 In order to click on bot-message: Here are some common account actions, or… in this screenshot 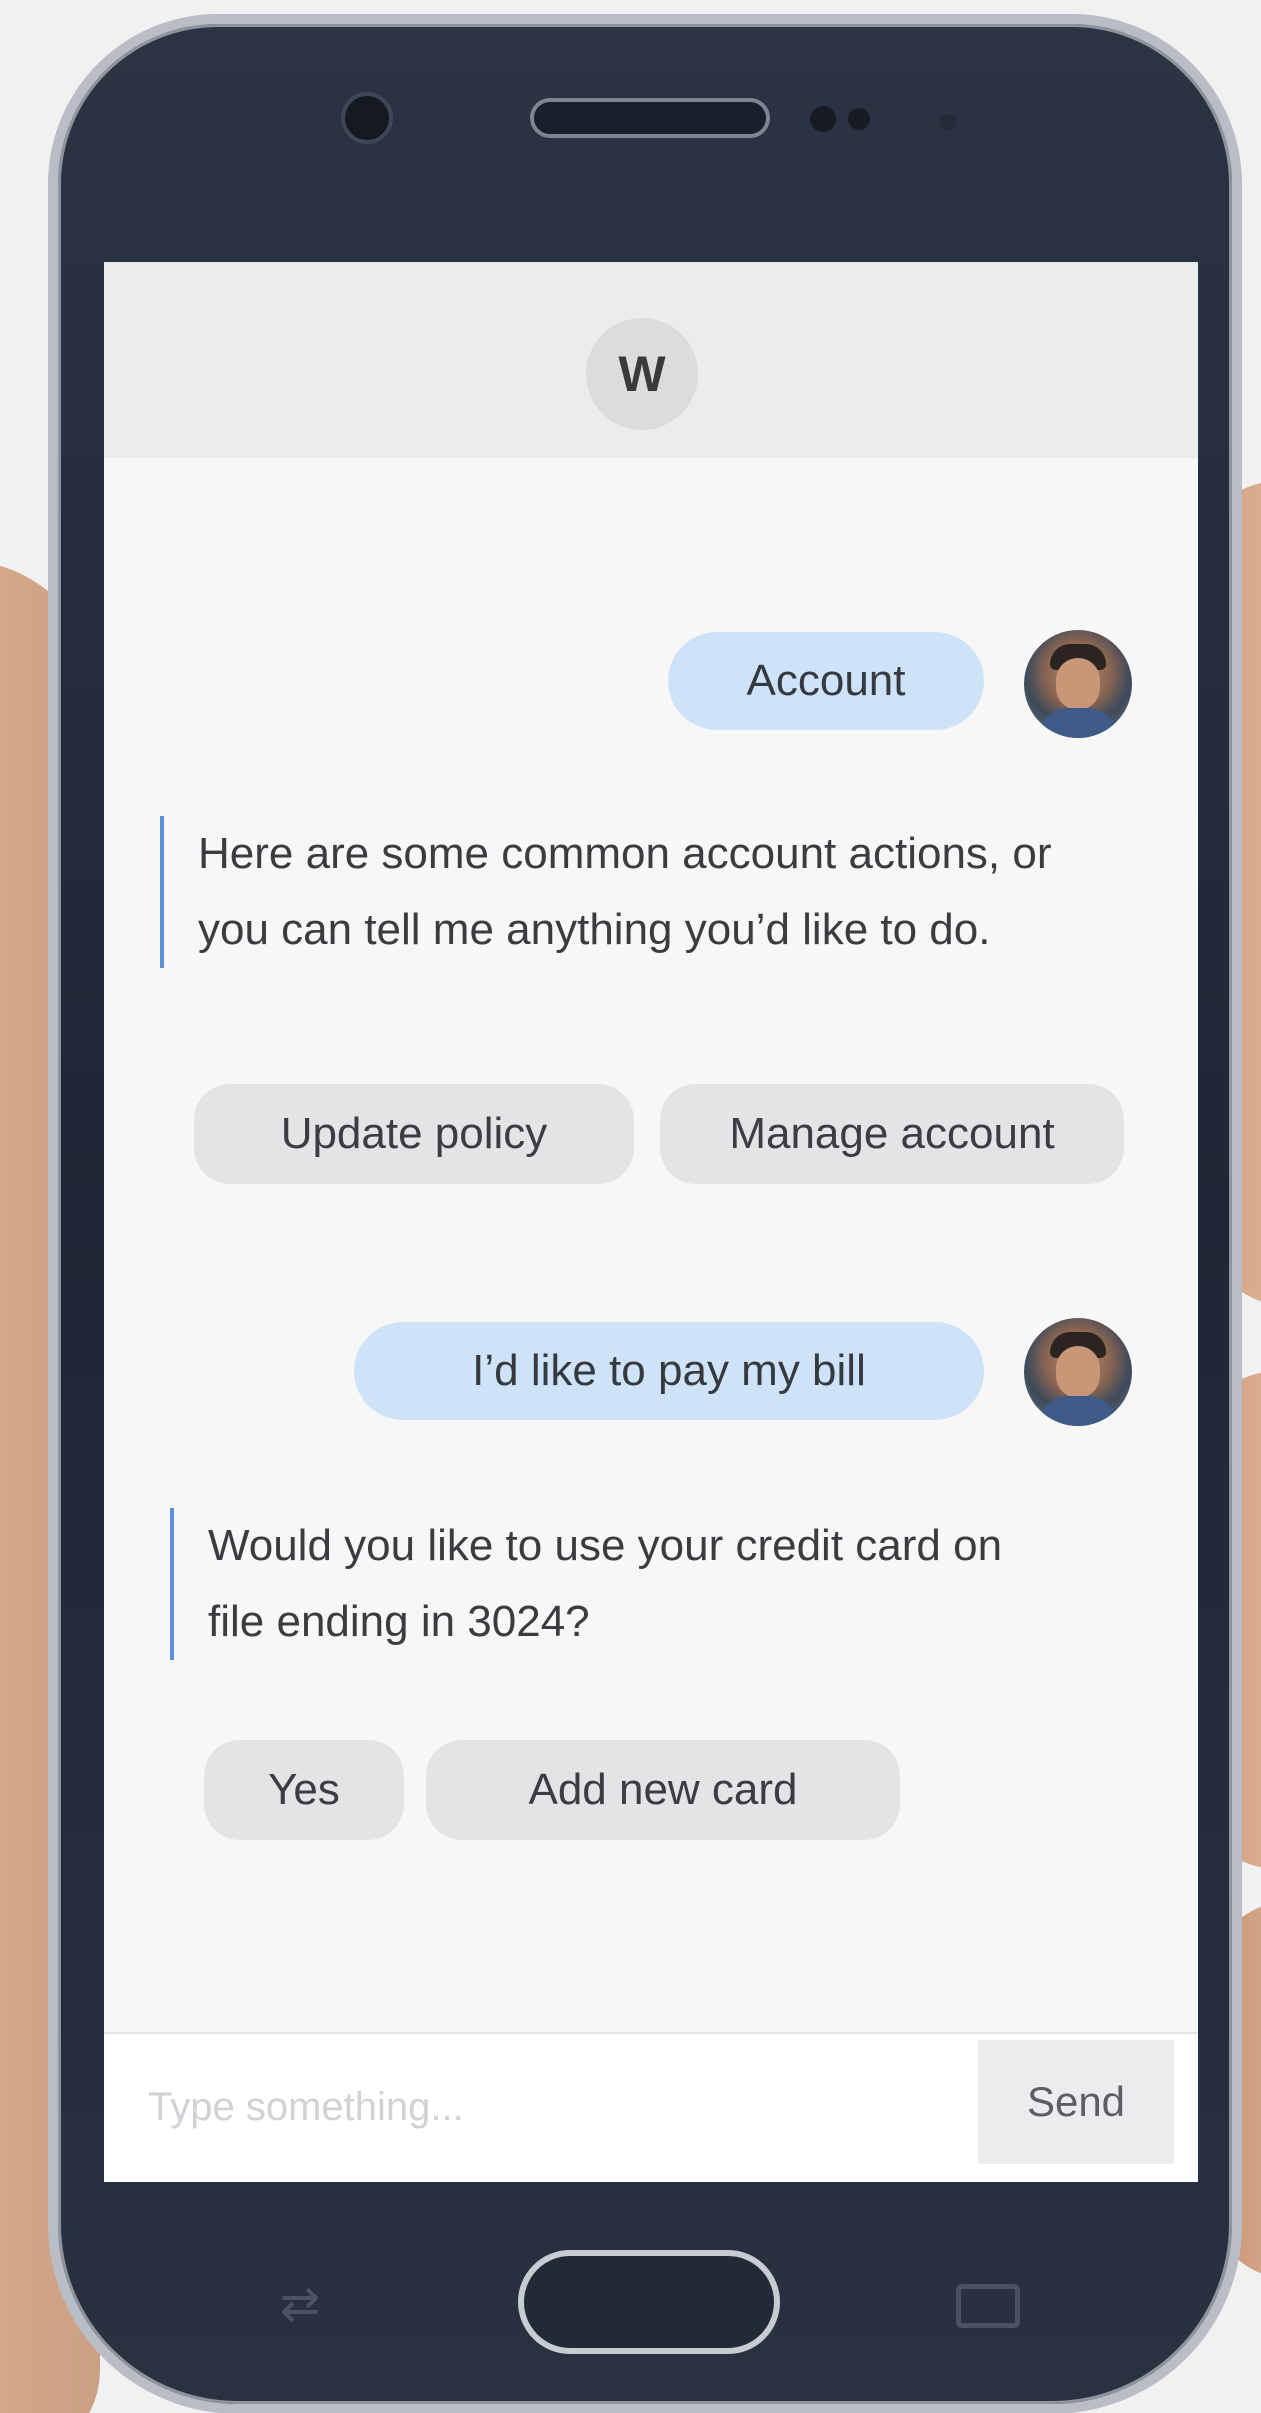, I will do `click(609, 892)`.